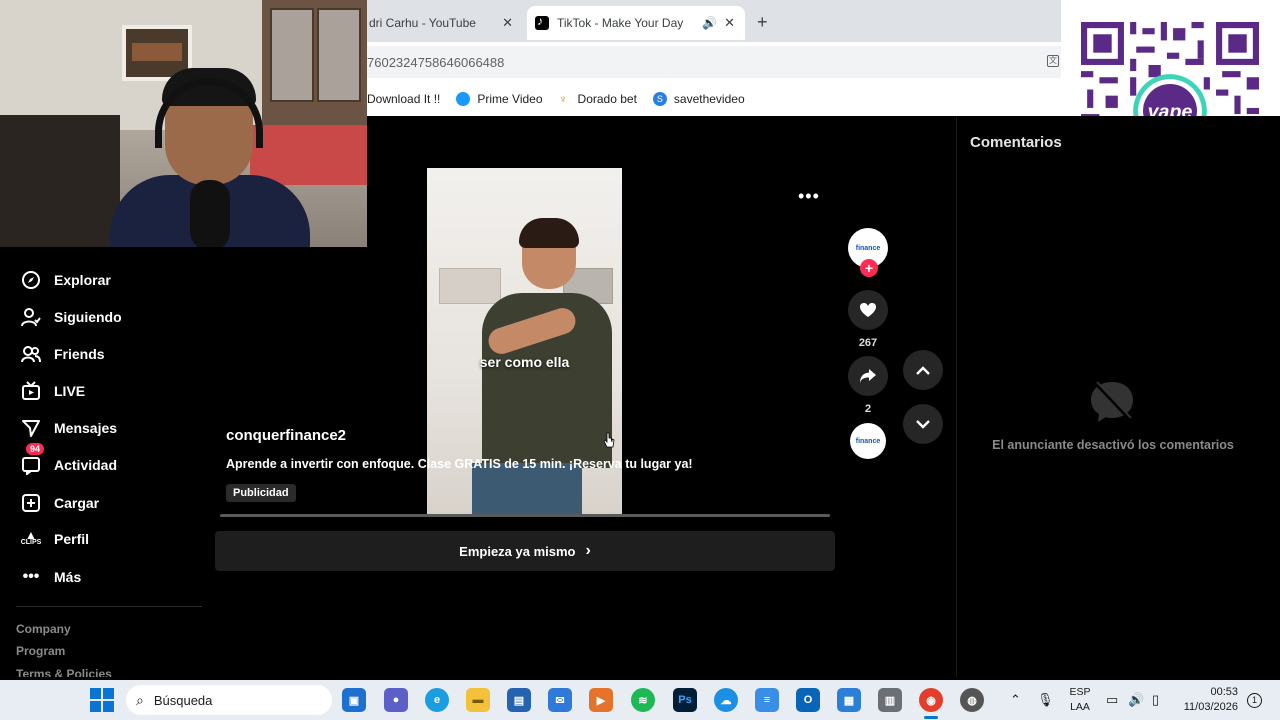  I want to click on tab-youtube: dri Carhu - YouTube ✕, so click(446, 23).